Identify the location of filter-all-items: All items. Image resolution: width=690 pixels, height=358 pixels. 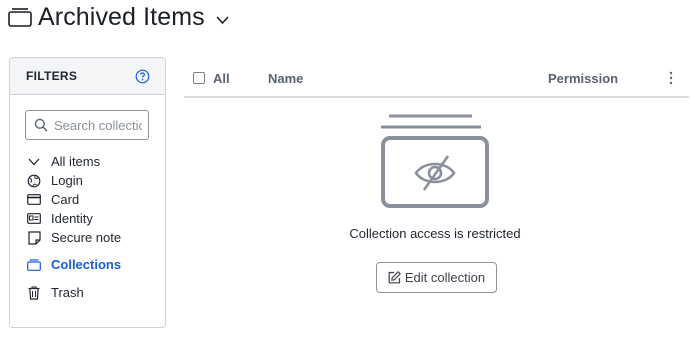
(73, 161).